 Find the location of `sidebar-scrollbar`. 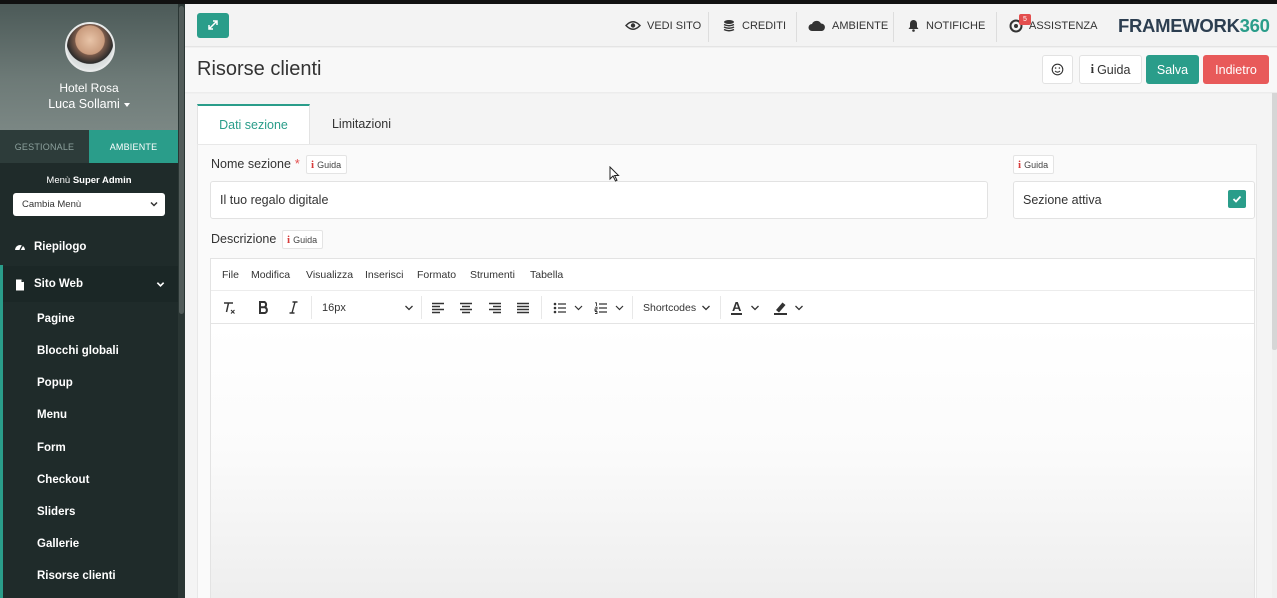

sidebar-scrollbar is located at coordinates (181, 299).